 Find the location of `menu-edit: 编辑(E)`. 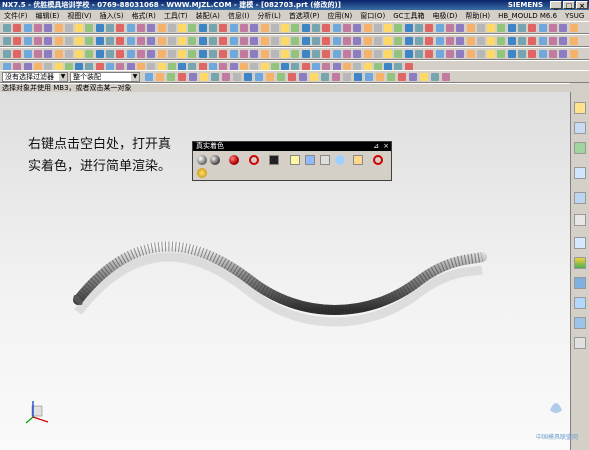

menu-edit: 编辑(E) is located at coordinates (48, 16).